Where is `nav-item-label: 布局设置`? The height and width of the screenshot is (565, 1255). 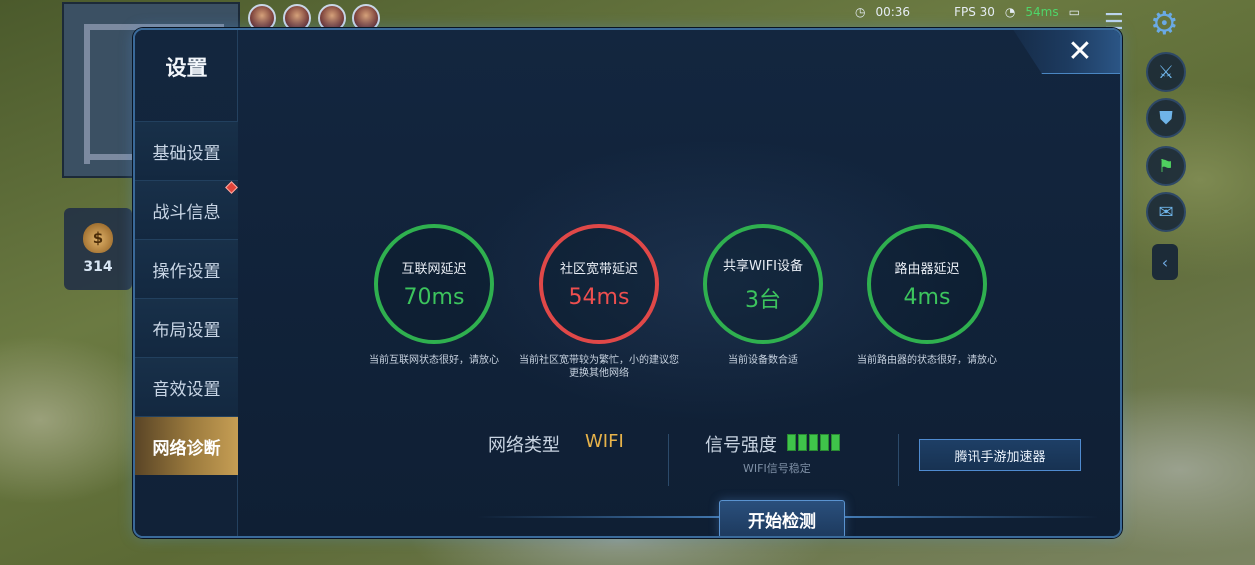 nav-item-label: 布局设置 is located at coordinates (186, 330).